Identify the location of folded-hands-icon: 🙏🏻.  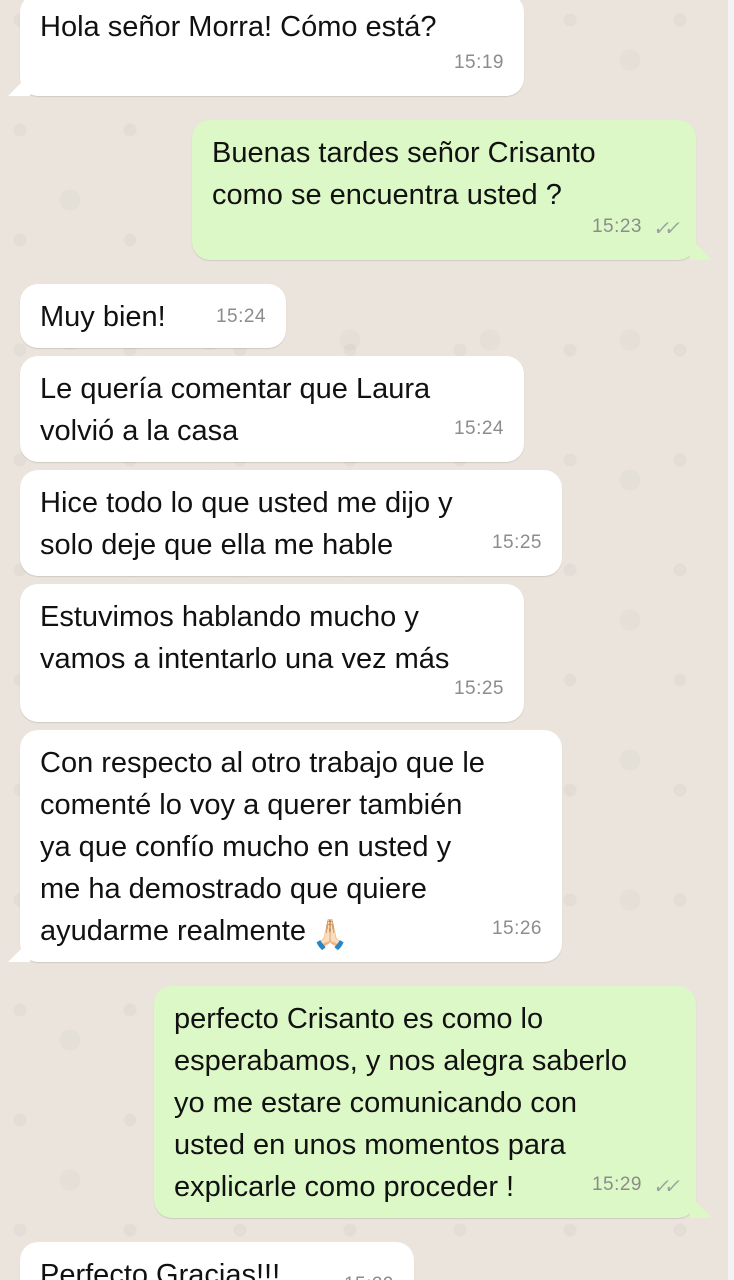
(330, 935).